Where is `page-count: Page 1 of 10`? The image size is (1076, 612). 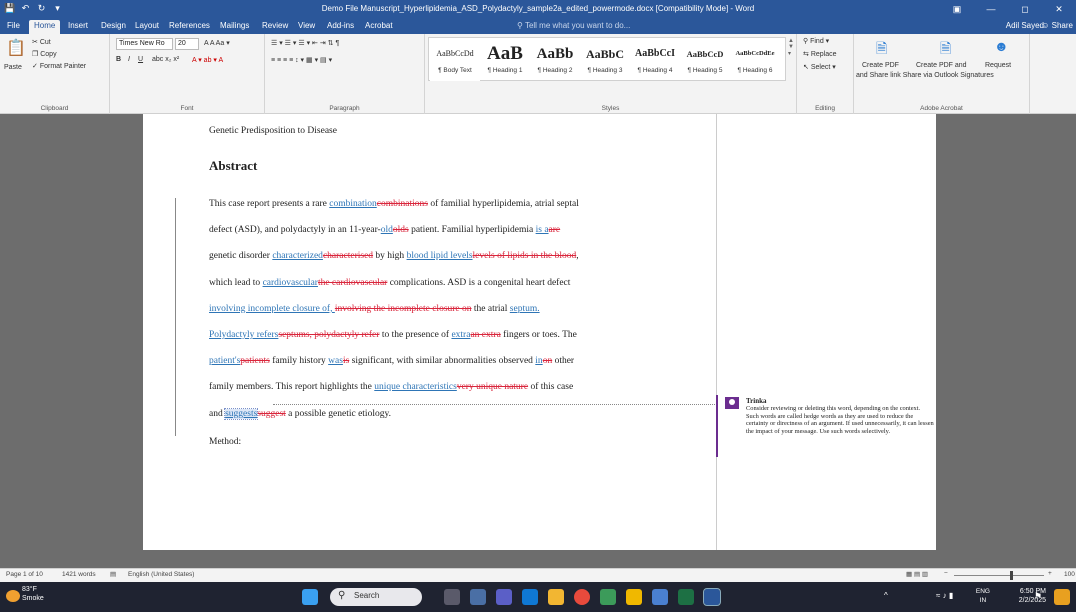
page-count: Page 1 of 10 is located at coordinates (24, 574).